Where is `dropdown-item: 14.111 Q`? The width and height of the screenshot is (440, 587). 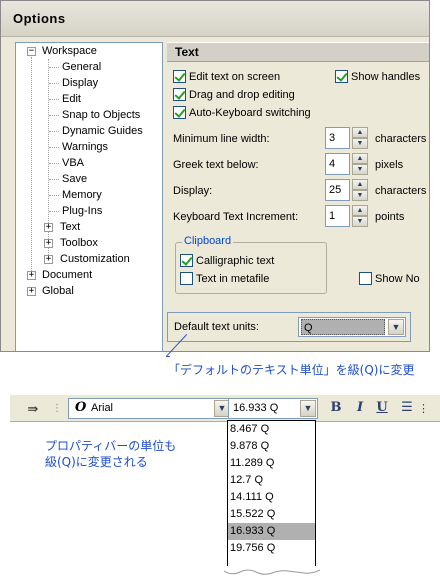 dropdown-item: 14.111 Q is located at coordinates (271, 497).